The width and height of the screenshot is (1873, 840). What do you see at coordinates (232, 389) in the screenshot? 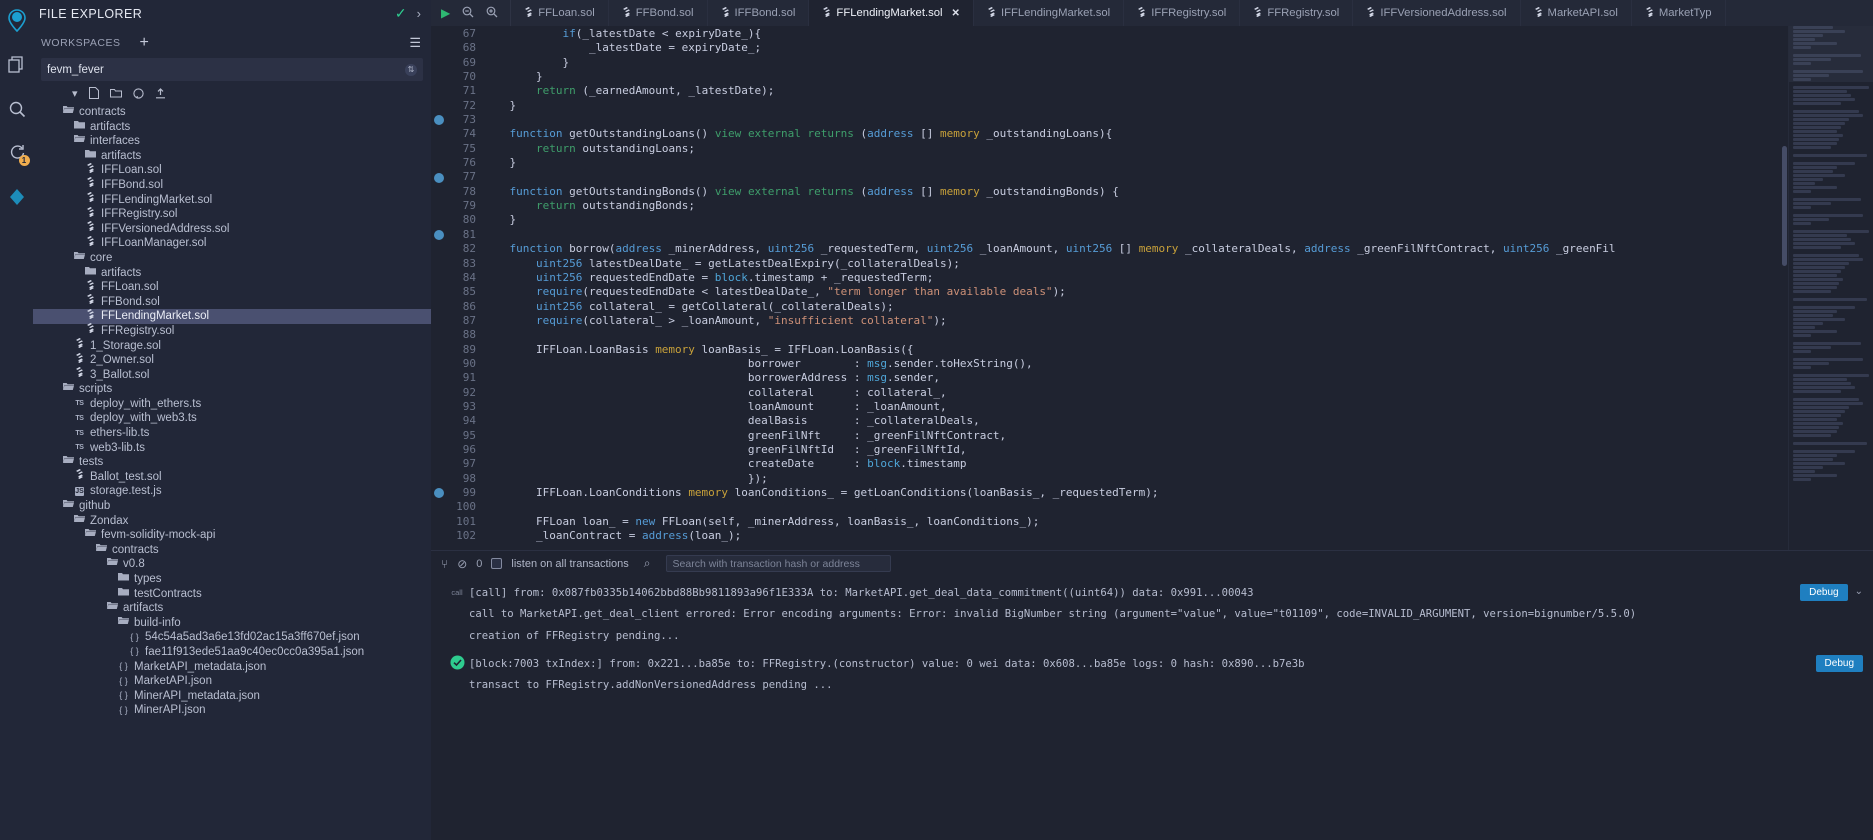
I see `tree-item: scripts` at bounding box center [232, 389].